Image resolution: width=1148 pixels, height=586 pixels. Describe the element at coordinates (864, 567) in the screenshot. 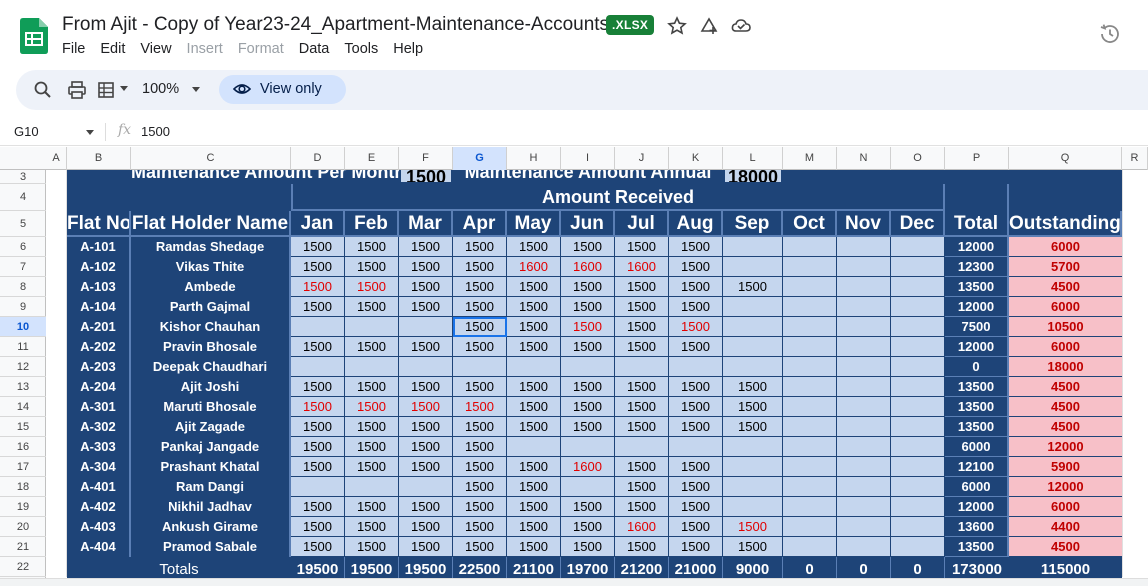

I see `totals-nov: 0` at that location.